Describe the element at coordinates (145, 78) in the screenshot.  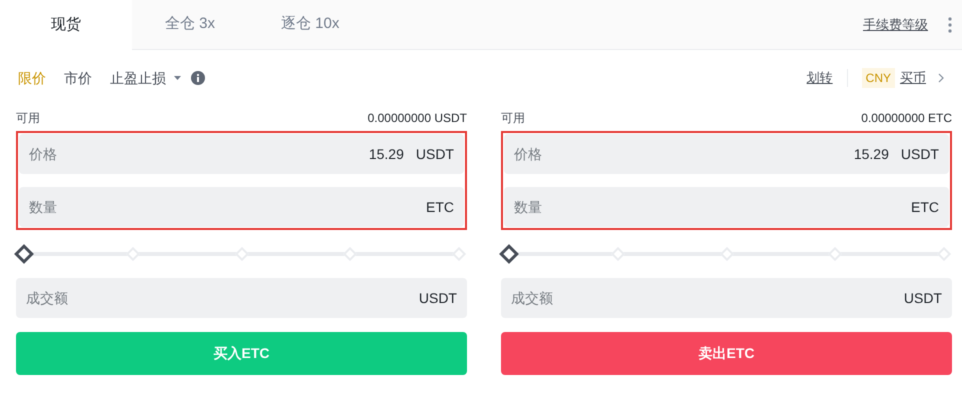
I see `order-type-tab: 止盈止损` at that location.